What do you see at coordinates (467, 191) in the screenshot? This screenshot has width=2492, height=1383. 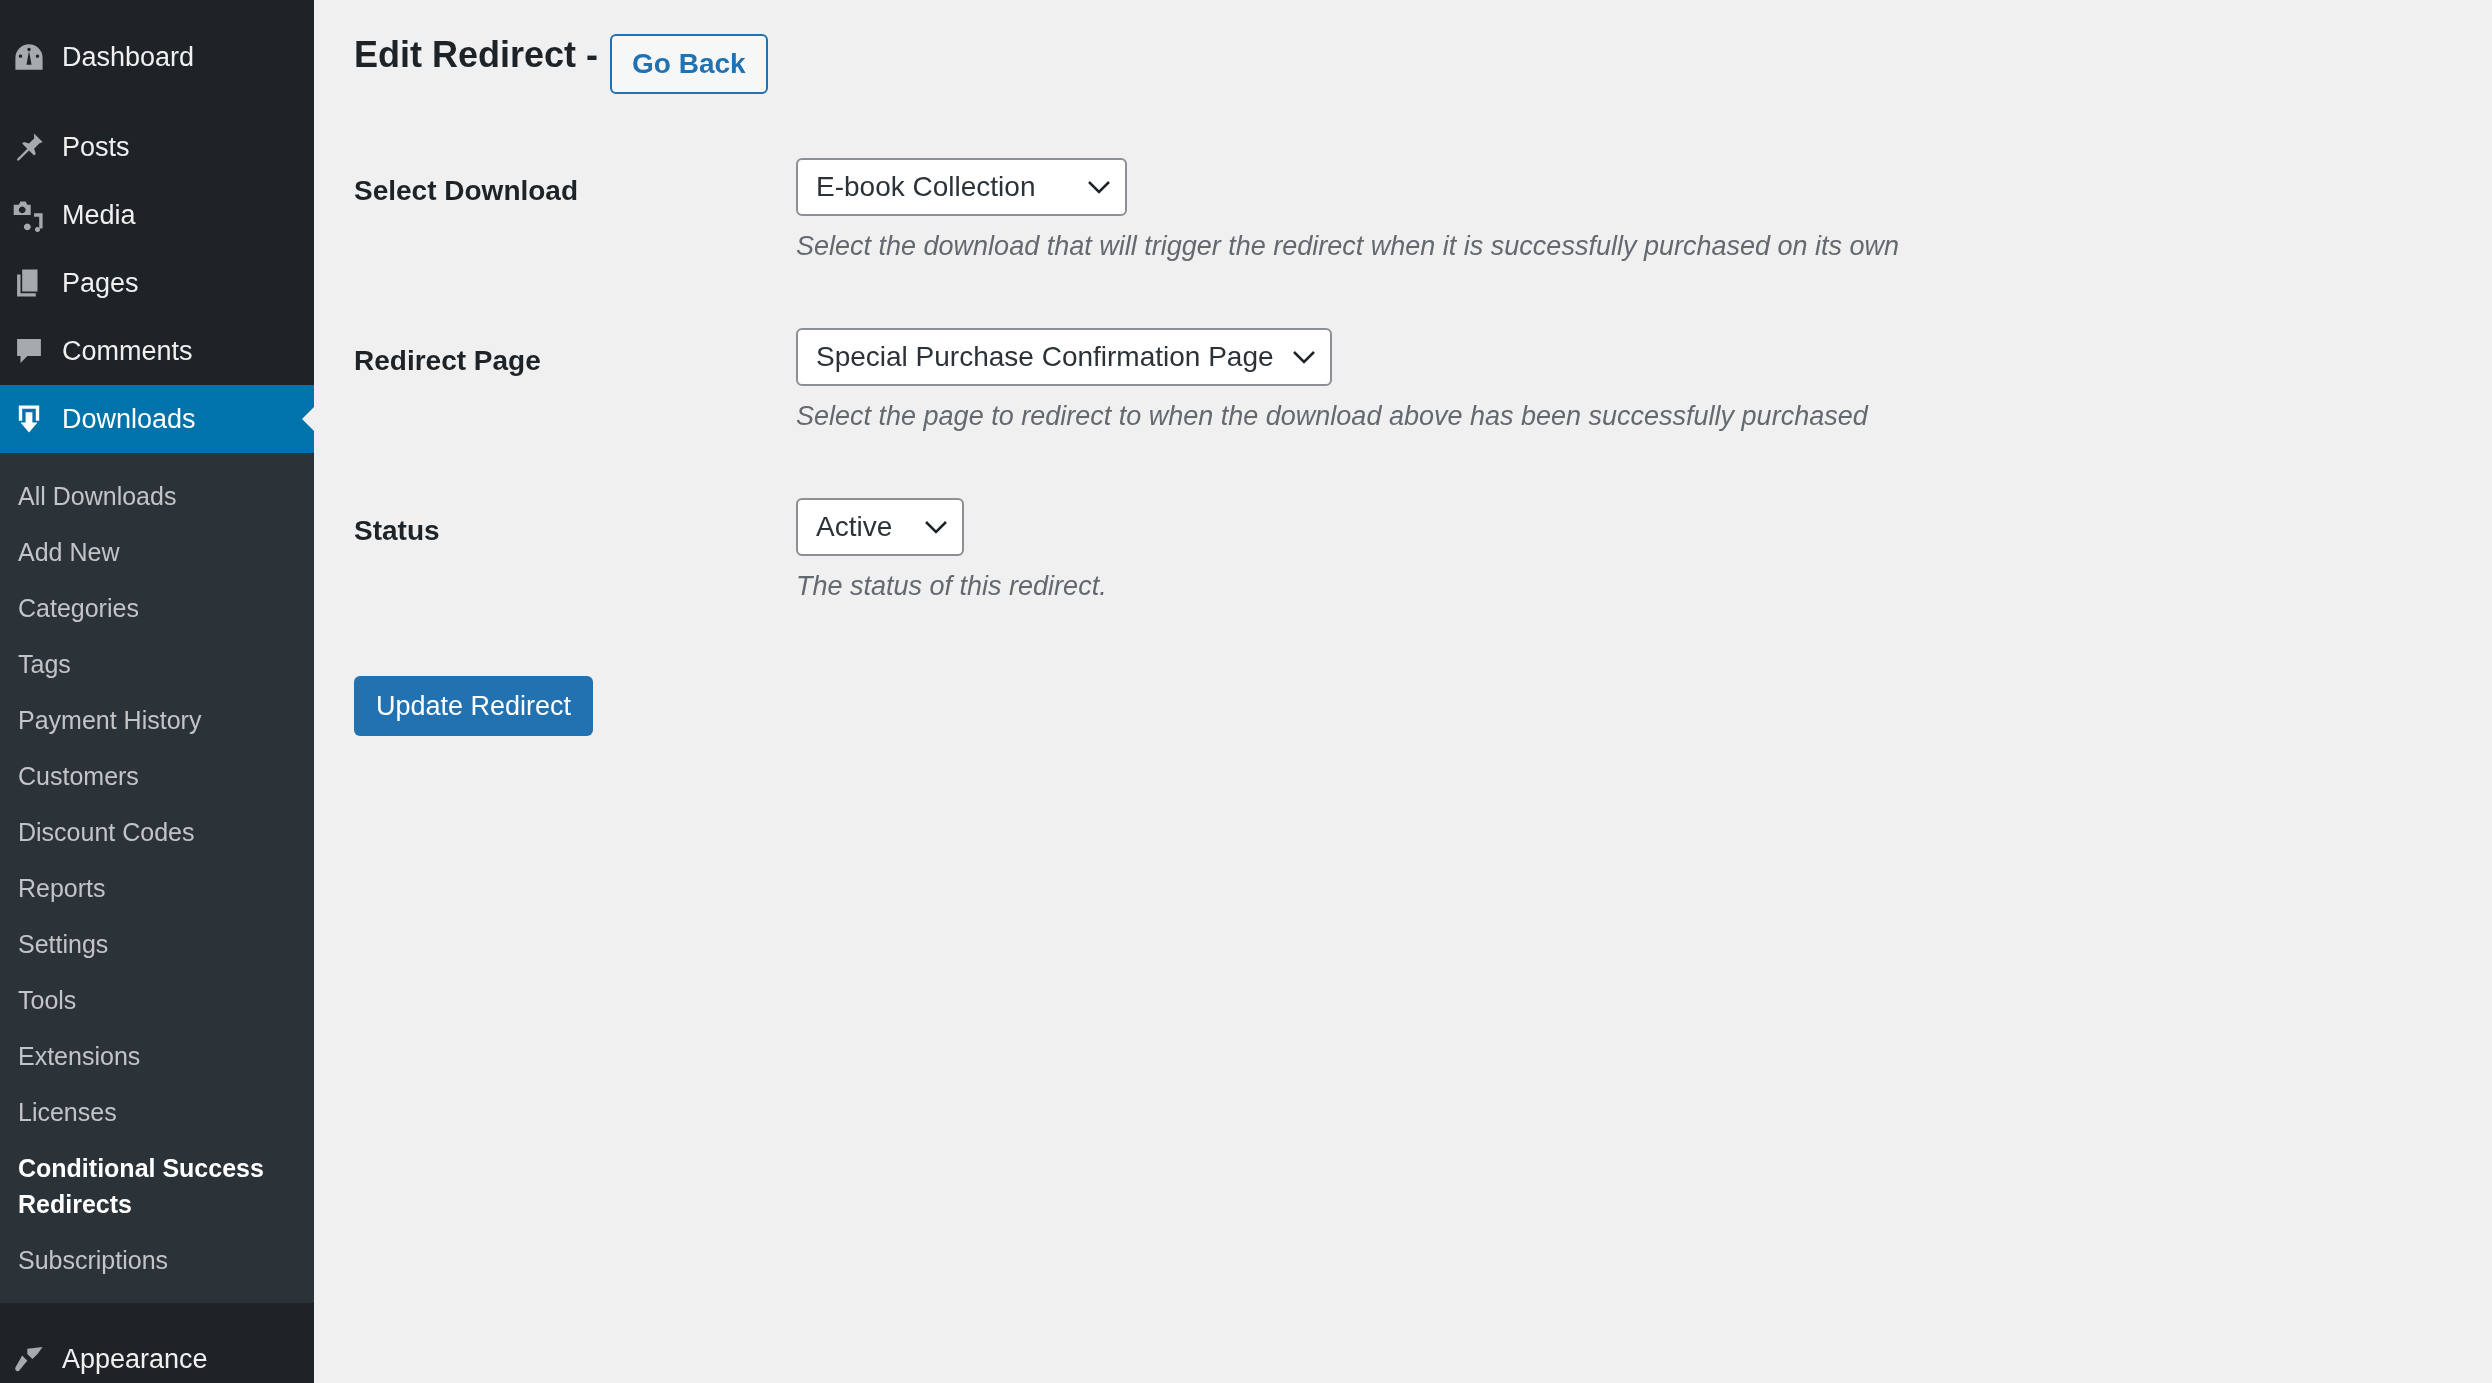 I see `field-label: Select Download` at bounding box center [467, 191].